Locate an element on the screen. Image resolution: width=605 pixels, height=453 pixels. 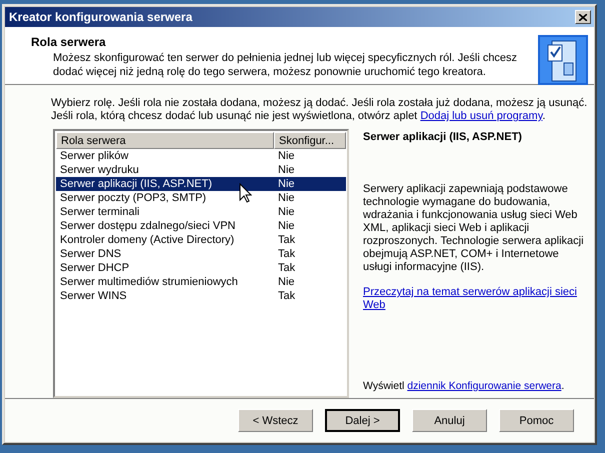
role-row: Serwer wydruku Nie is located at coordinates (201, 170).